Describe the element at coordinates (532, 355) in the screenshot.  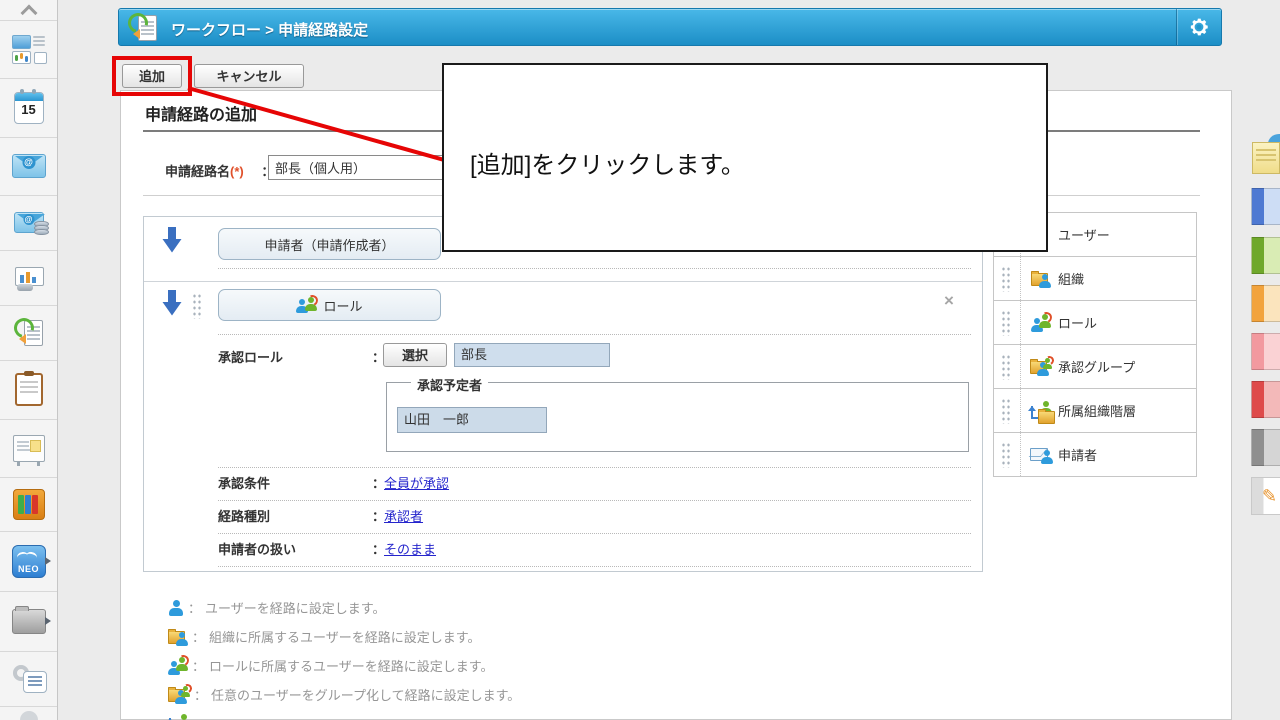
I see `approval-role-value: 部長` at that location.